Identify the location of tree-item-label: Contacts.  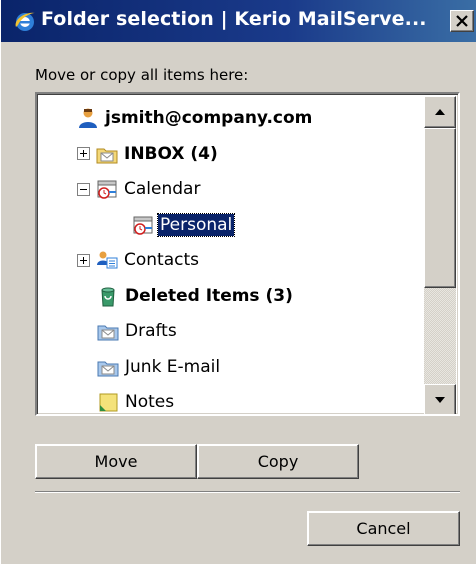
(161, 260).